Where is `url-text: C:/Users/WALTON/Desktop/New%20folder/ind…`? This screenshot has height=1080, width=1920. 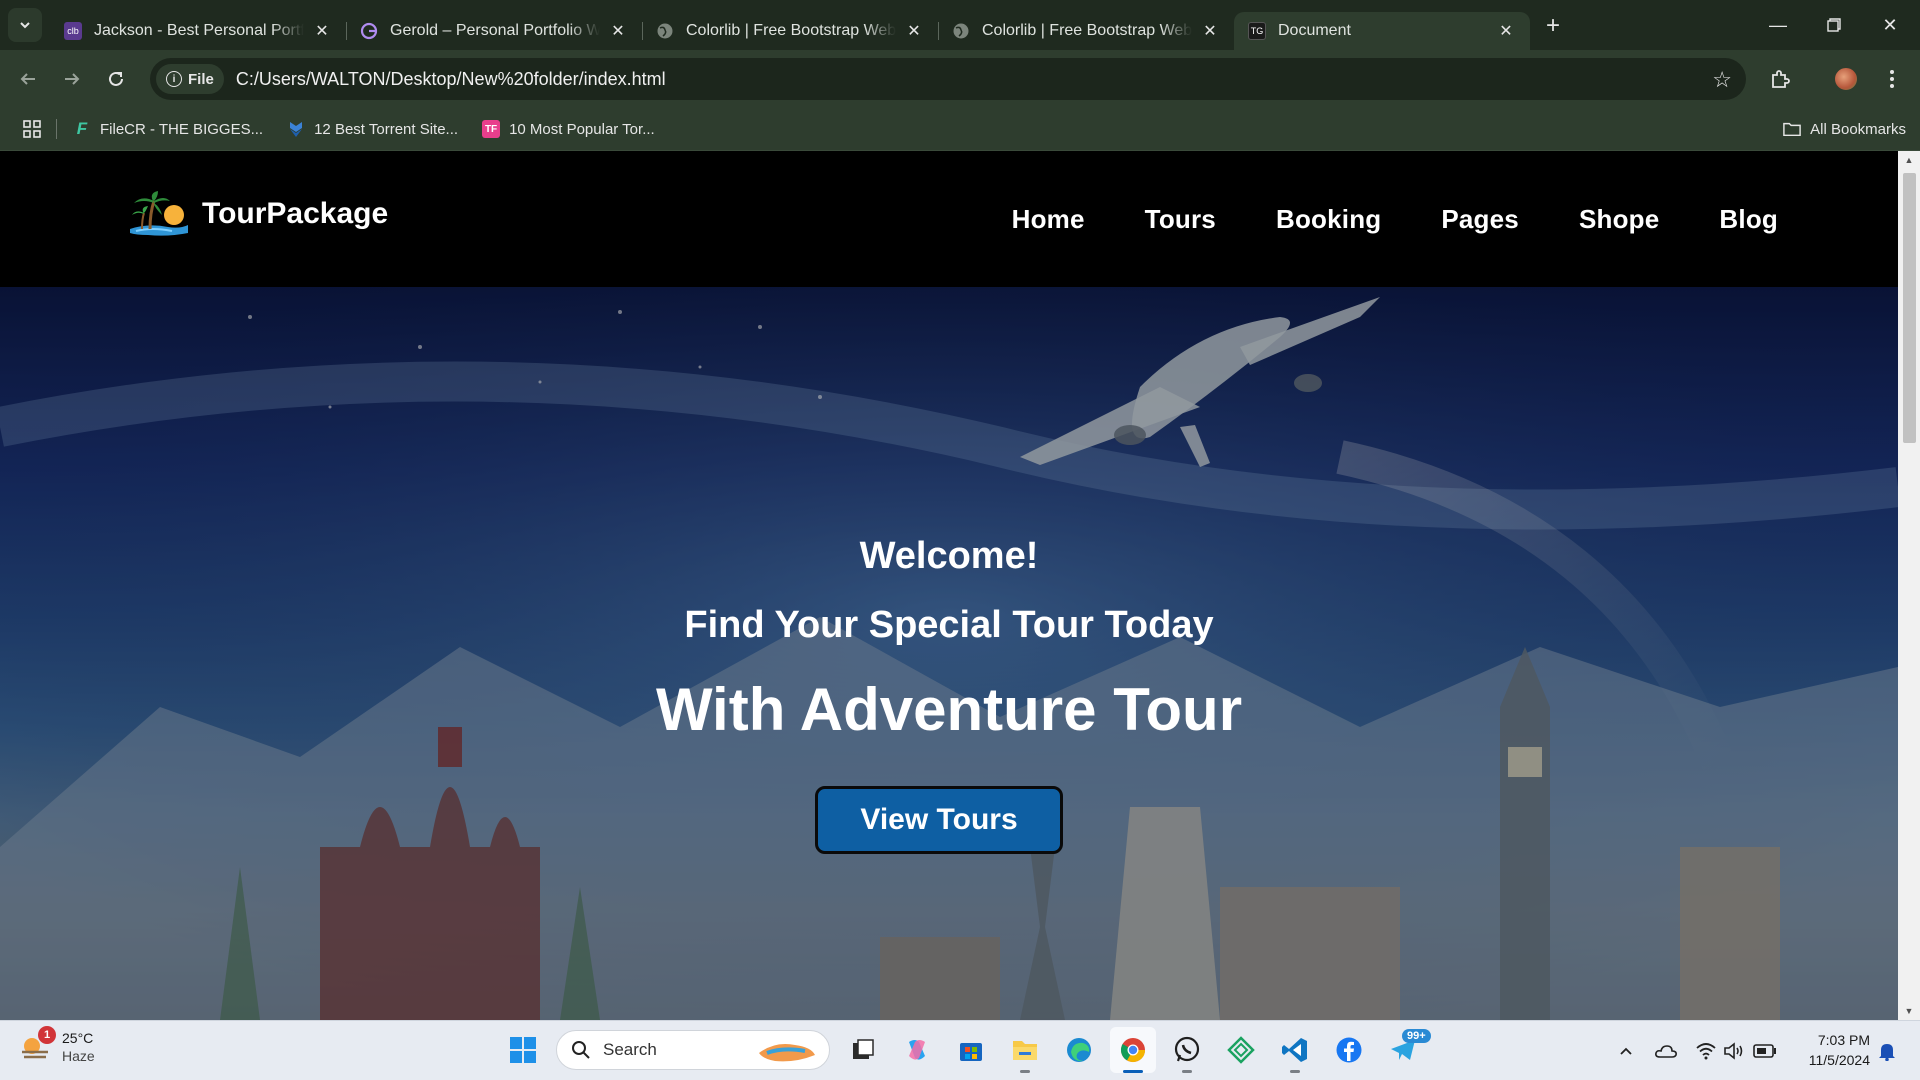 url-text: C:/Users/WALTON/Desktop/New%20folder/ind… is located at coordinates (451, 79).